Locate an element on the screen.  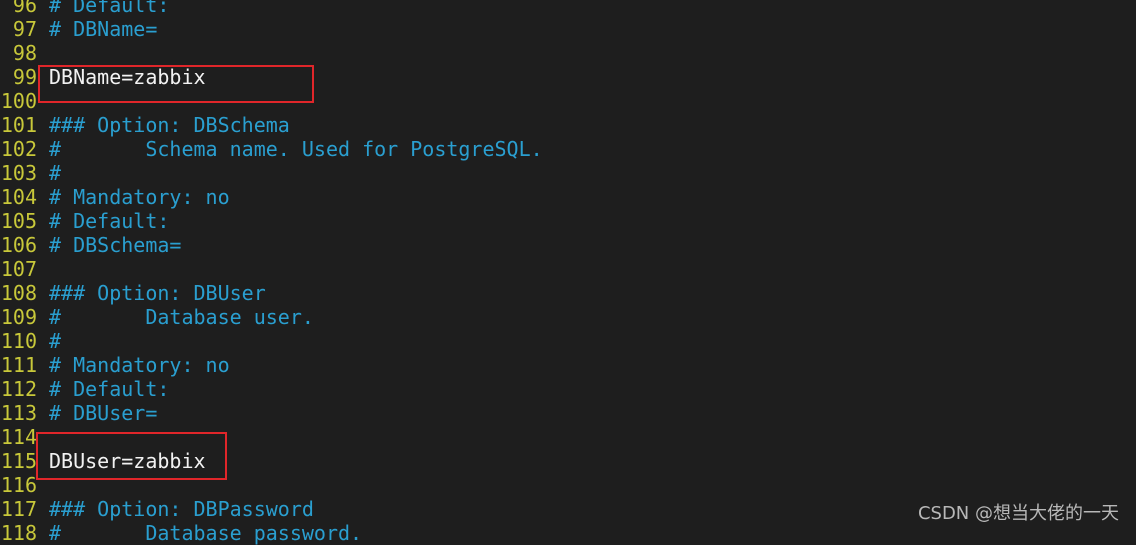
line-number: 104 is located at coordinates (18, 197).